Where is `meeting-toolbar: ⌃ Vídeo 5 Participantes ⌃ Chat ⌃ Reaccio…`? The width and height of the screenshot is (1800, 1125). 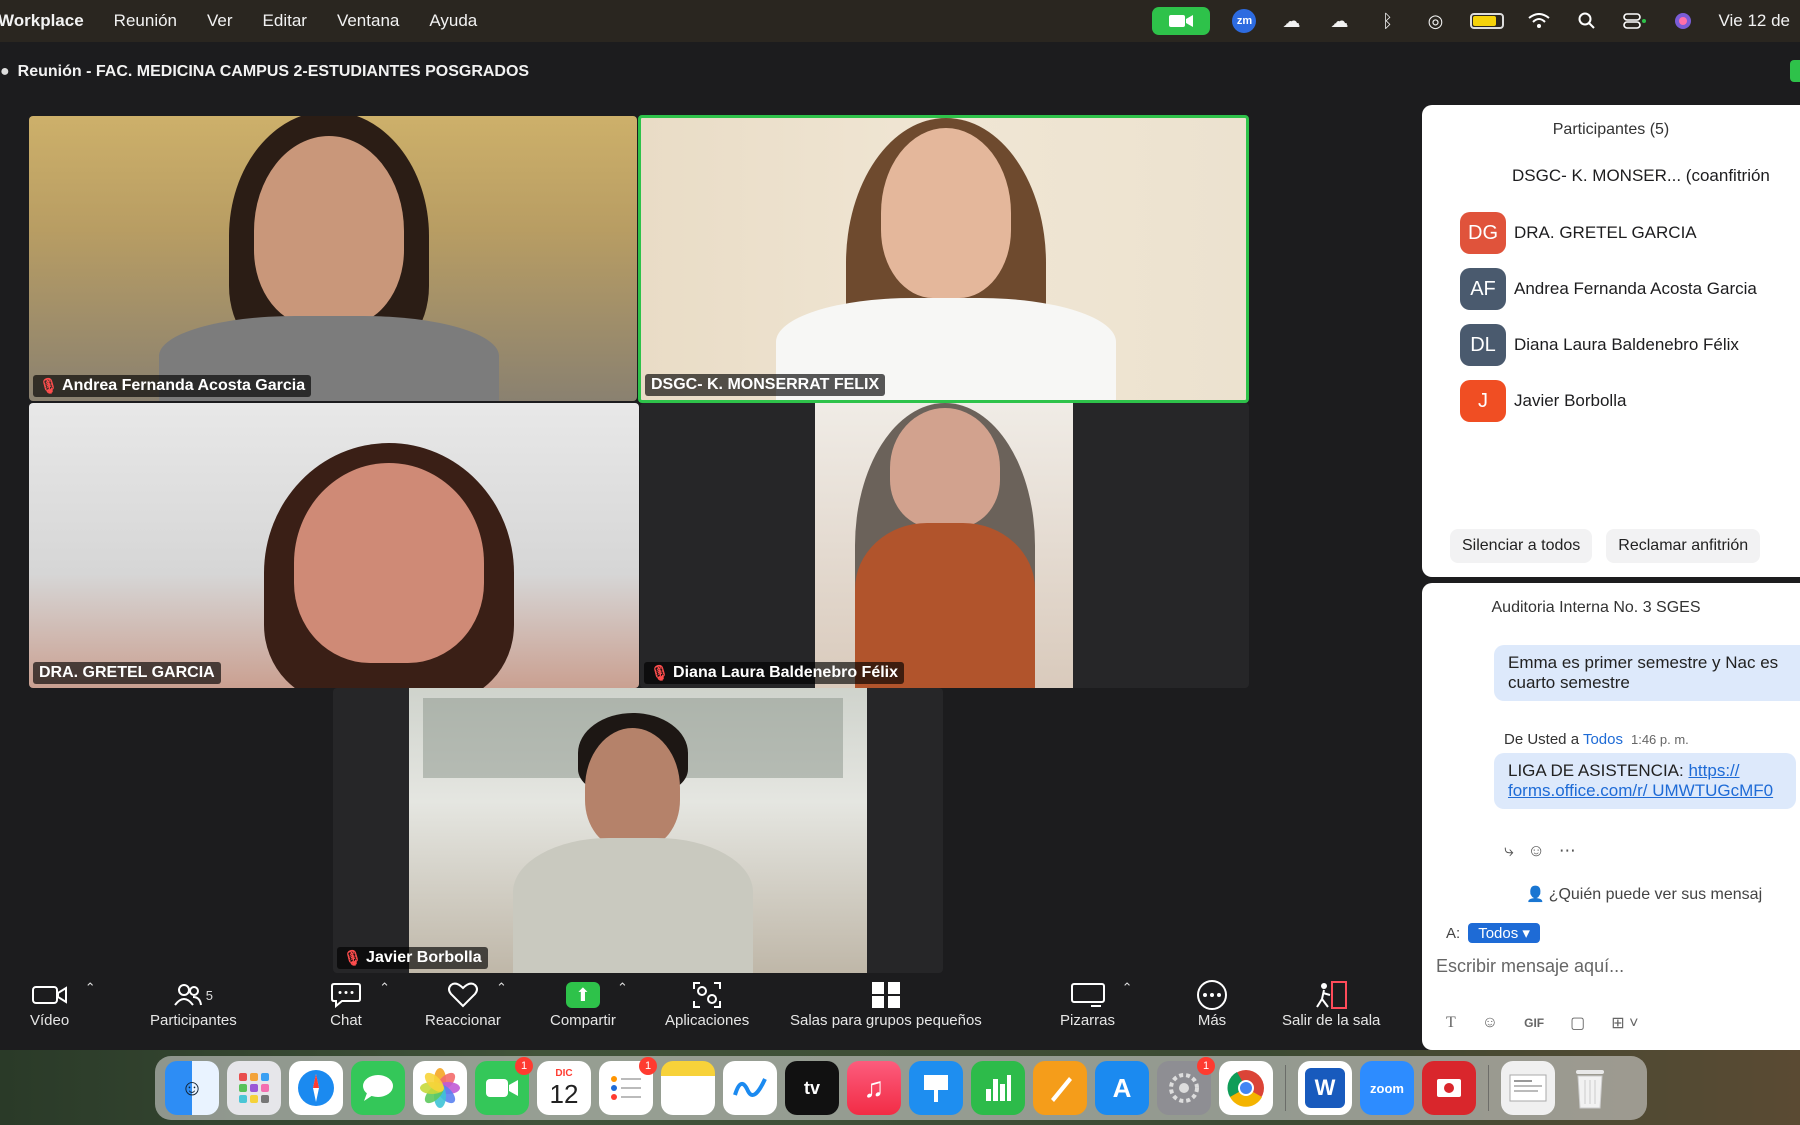 meeting-toolbar: ⌃ Vídeo 5 Participantes ⌃ Chat ⌃ Reaccio… is located at coordinates (711, 1014).